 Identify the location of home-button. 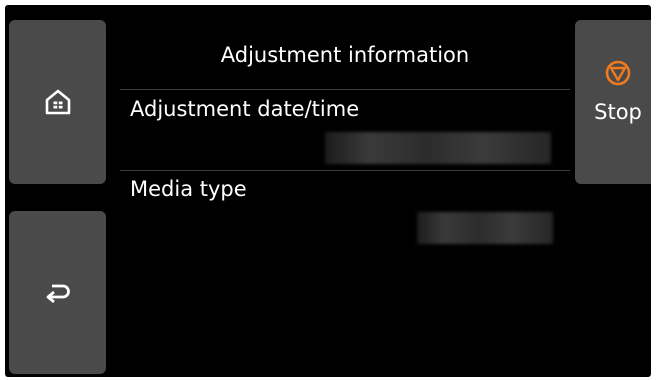
(57, 102).